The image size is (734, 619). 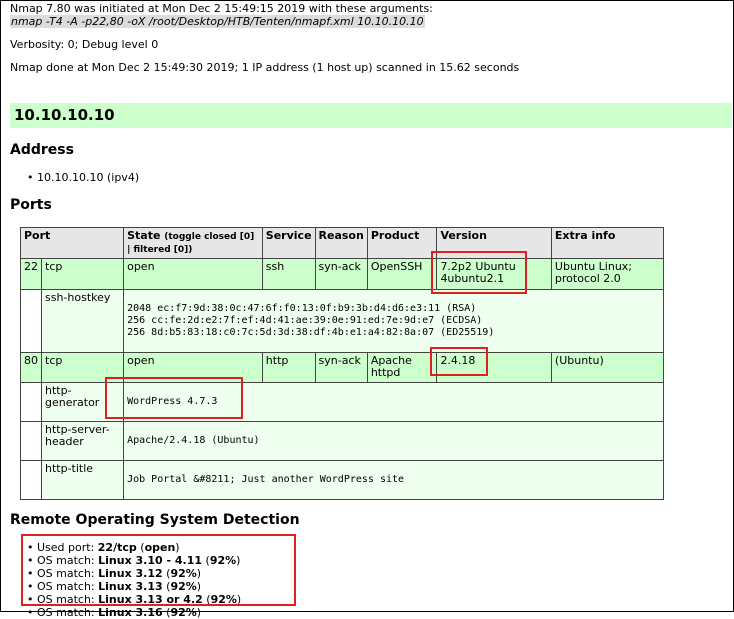 What do you see at coordinates (31, 205) in the screenshot?
I see `ports-heading: Ports` at bounding box center [31, 205].